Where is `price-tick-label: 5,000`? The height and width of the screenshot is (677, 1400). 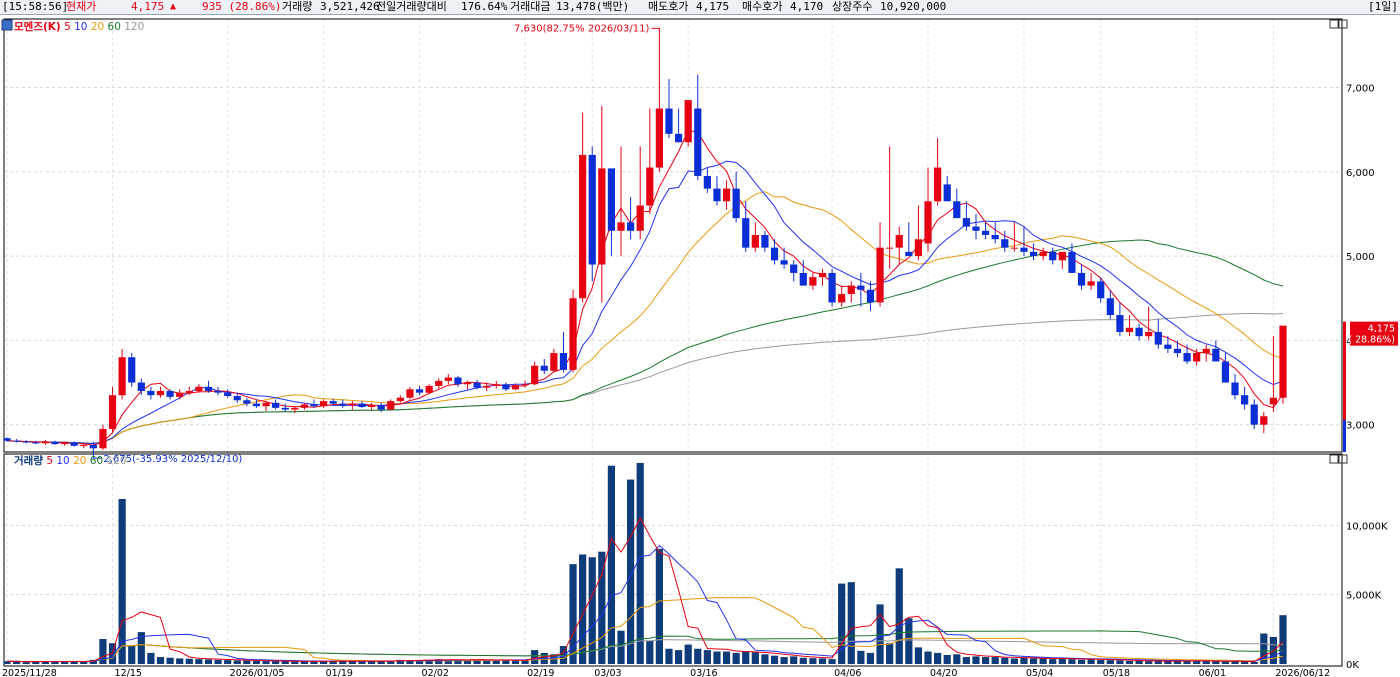 price-tick-label: 5,000 is located at coordinates (1360, 257).